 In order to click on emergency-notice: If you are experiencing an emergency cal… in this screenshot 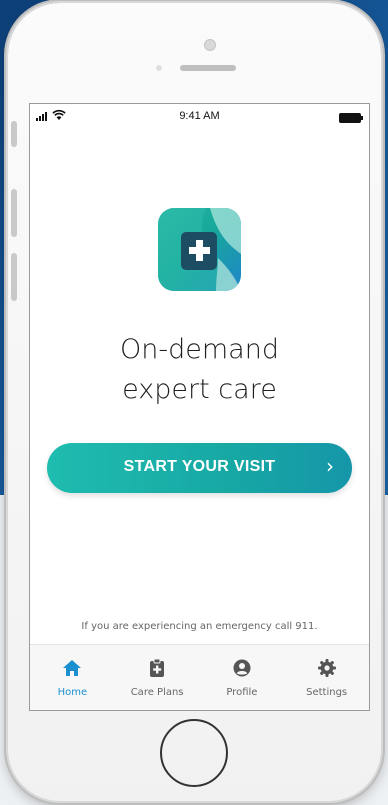, I will do `click(199, 626)`.